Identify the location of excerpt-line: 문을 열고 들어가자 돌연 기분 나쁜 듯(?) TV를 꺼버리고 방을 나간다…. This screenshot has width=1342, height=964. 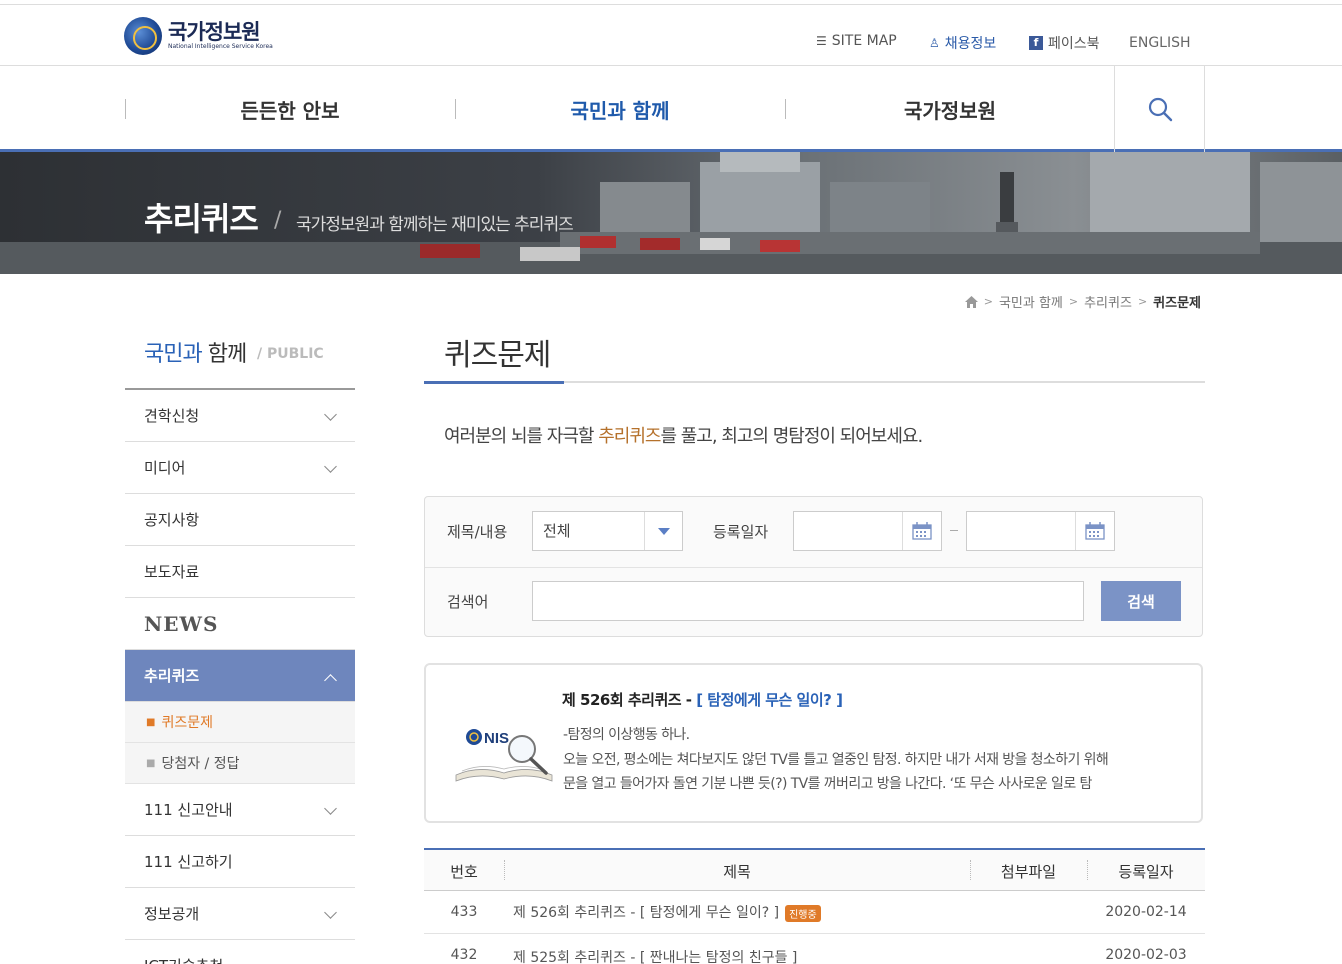
(827, 784).